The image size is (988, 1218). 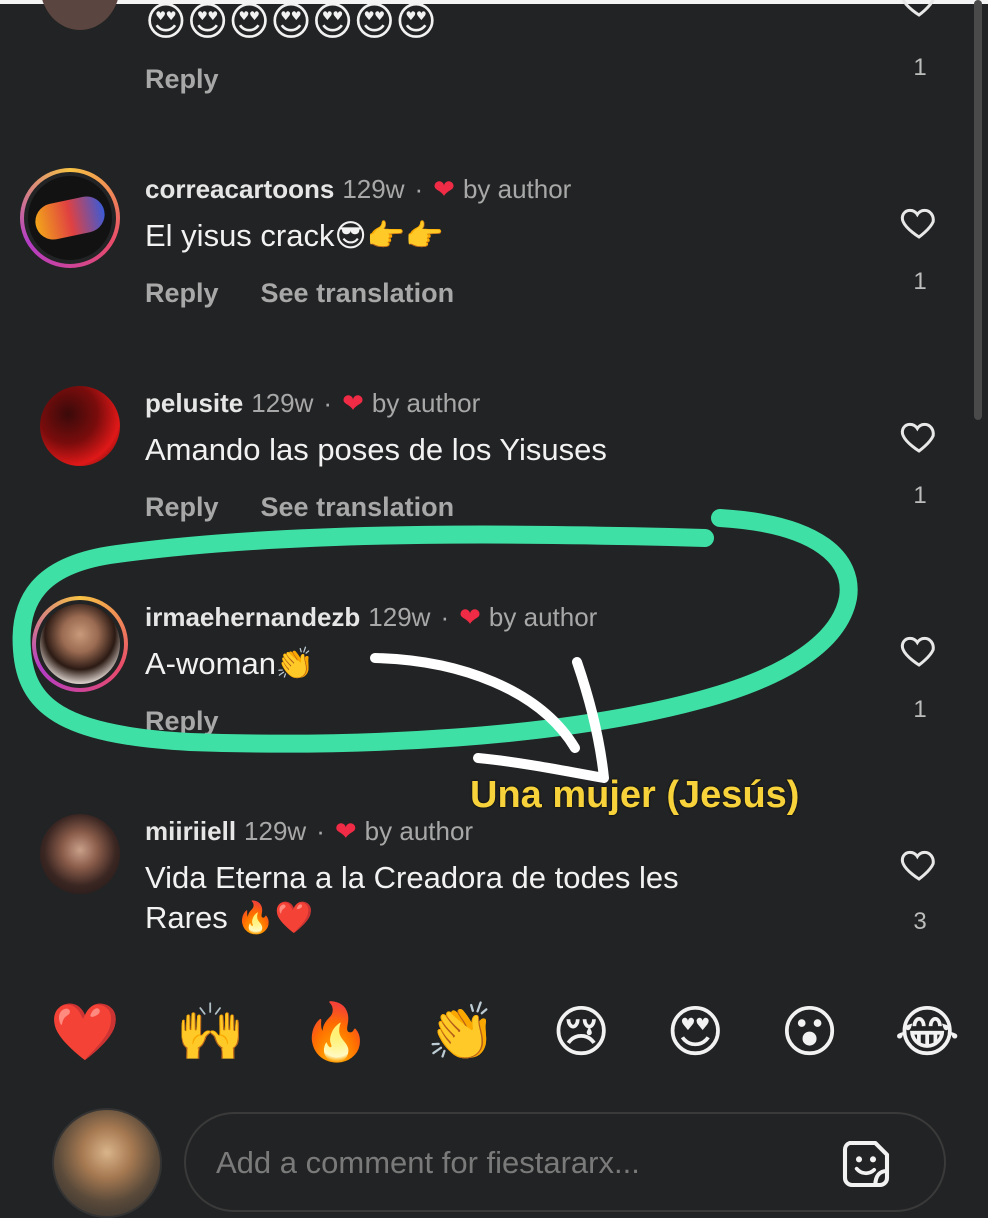 I want to click on reaction-fire: 🔥, so click(x=336, y=1032).